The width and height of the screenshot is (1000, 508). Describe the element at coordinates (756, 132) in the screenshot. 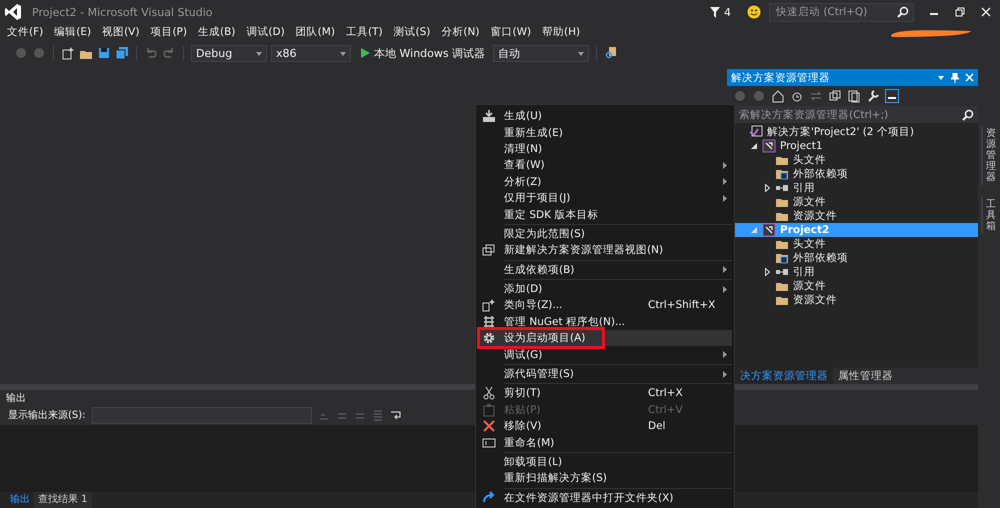

I see `solution-icon` at that location.